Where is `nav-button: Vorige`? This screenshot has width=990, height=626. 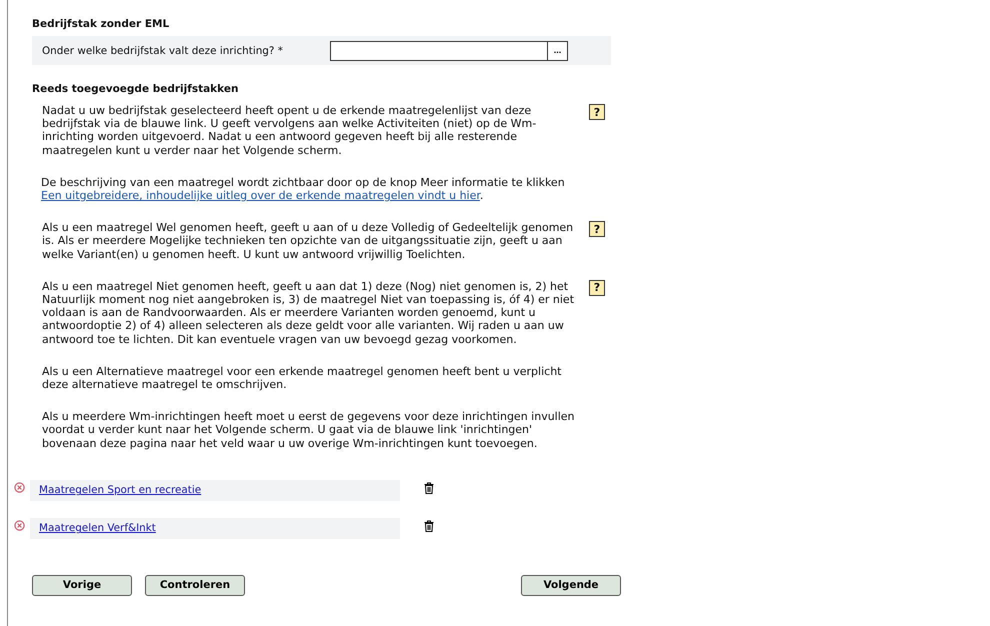 nav-button: Vorige is located at coordinates (82, 585).